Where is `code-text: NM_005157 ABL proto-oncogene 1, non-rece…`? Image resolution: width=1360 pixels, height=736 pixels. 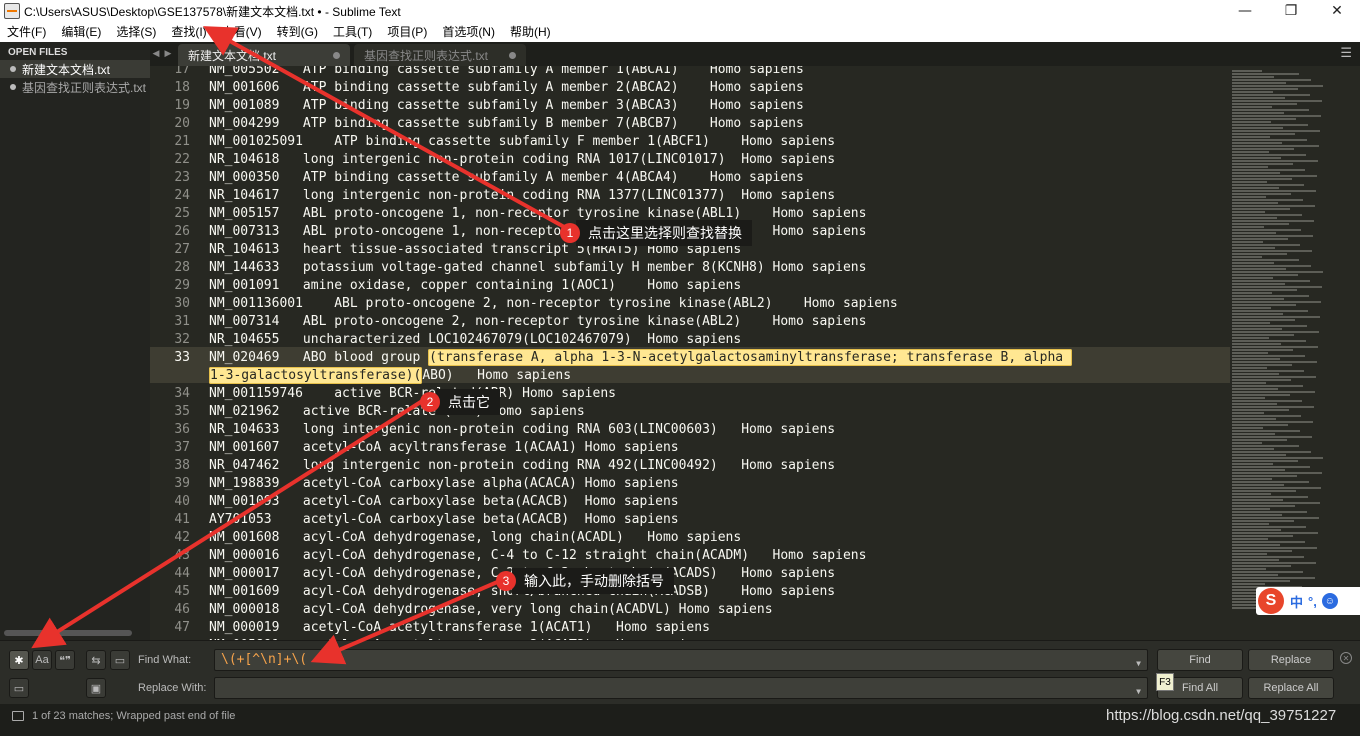
code-text: NM_005157 ABL proto-oncogene 1, non-rece… is located at coordinates (538, 213).